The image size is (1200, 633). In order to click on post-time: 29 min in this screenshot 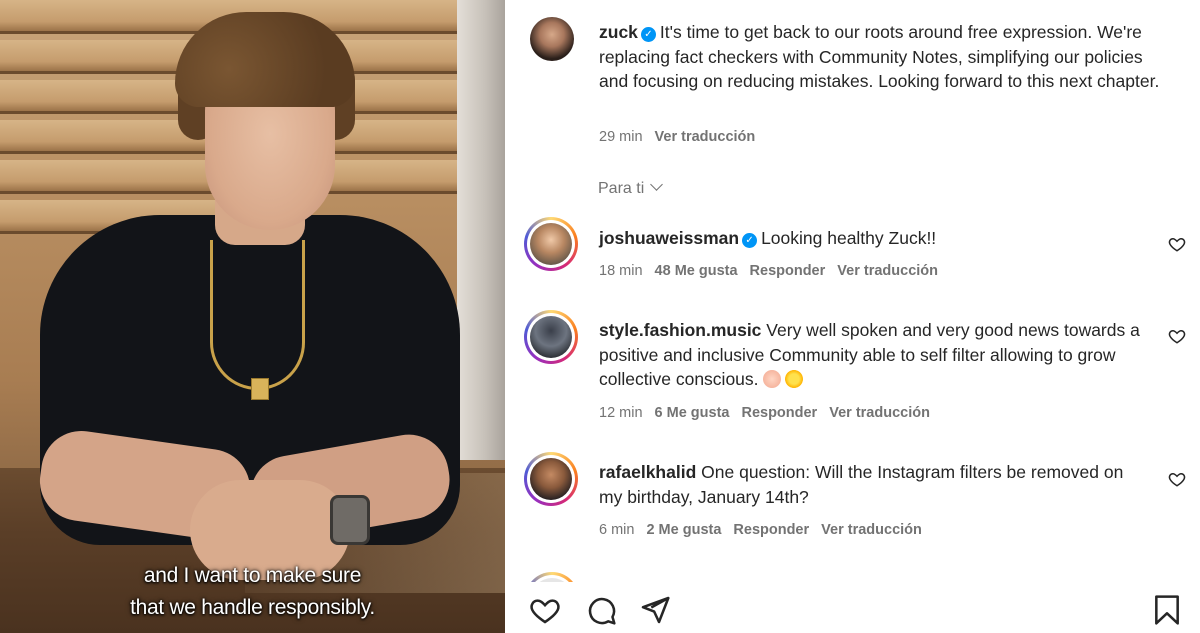, I will do `click(621, 137)`.